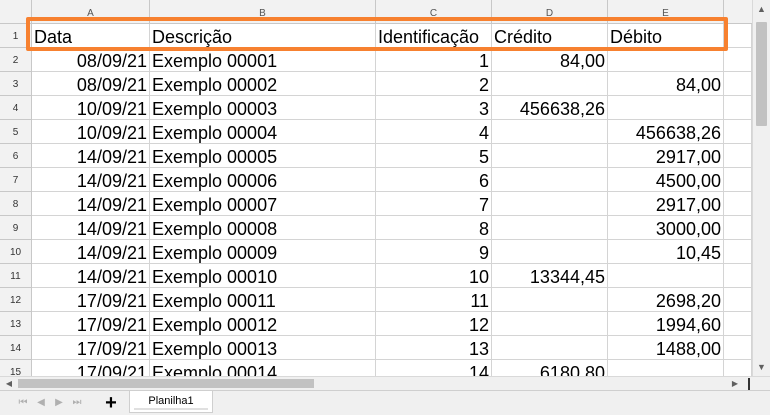 The height and width of the screenshot is (415, 770). Describe the element at coordinates (16, 324) in the screenshot. I see `row-header: 13` at that location.